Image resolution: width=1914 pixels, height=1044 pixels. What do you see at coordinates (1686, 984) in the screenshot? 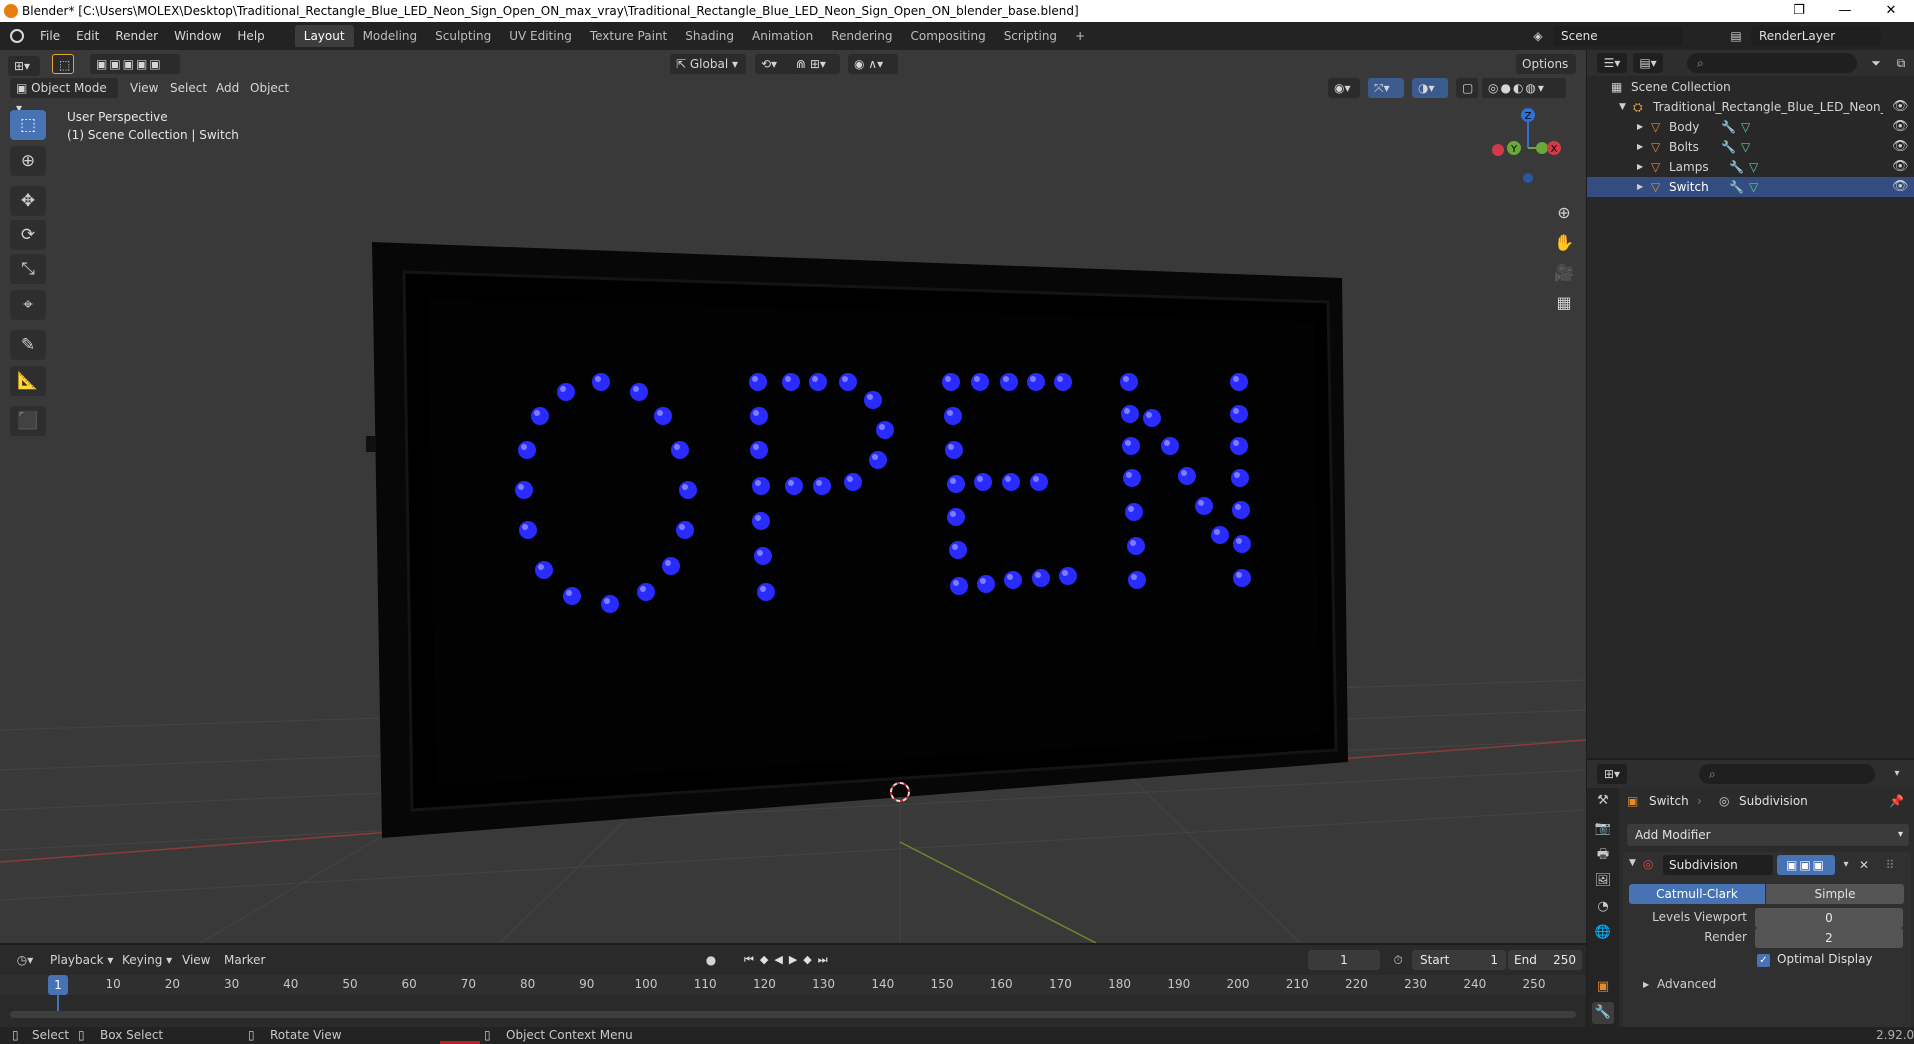
I see `advanced-subpanel-label: Advanced` at bounding box center [1686, 984].